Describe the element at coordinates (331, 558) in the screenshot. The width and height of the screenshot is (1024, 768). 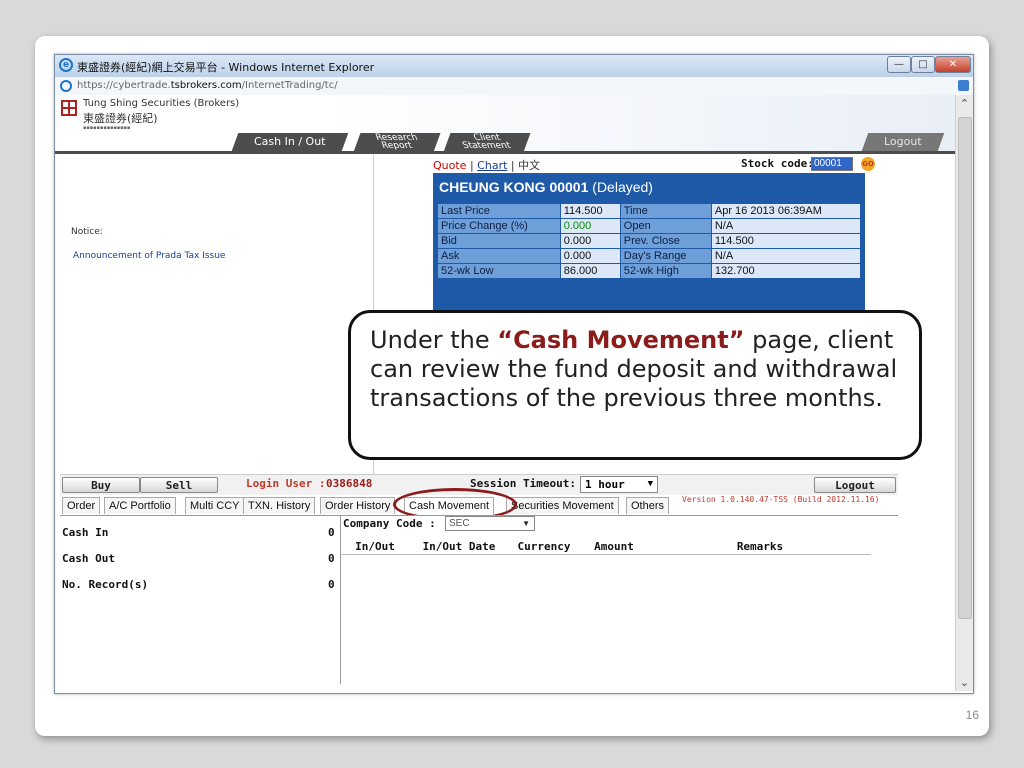
I see `cash-out-value: 0` at that location.